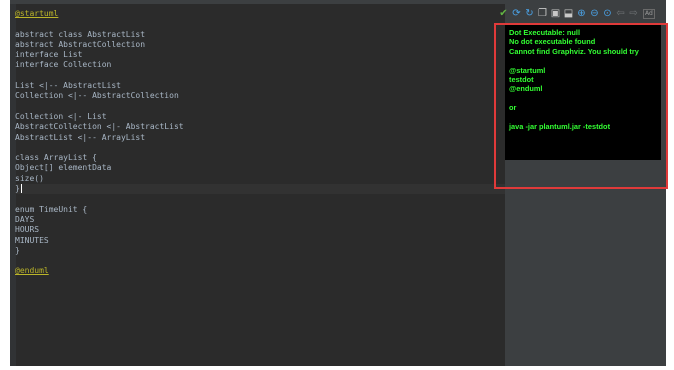  Describe the element at coordinates (260, 168) in the screenshot. I see `code-line: Object[] elementData` at that location.